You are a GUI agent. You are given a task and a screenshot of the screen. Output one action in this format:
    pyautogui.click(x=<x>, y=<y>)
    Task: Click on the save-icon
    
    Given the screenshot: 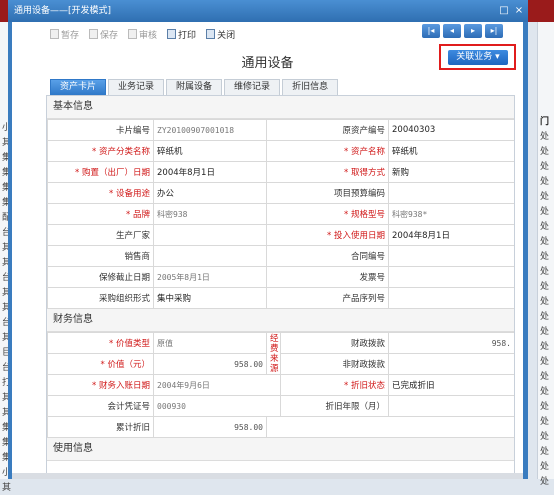 What is the action you would take?
    pyautogui.click(x=94, y=34)
    